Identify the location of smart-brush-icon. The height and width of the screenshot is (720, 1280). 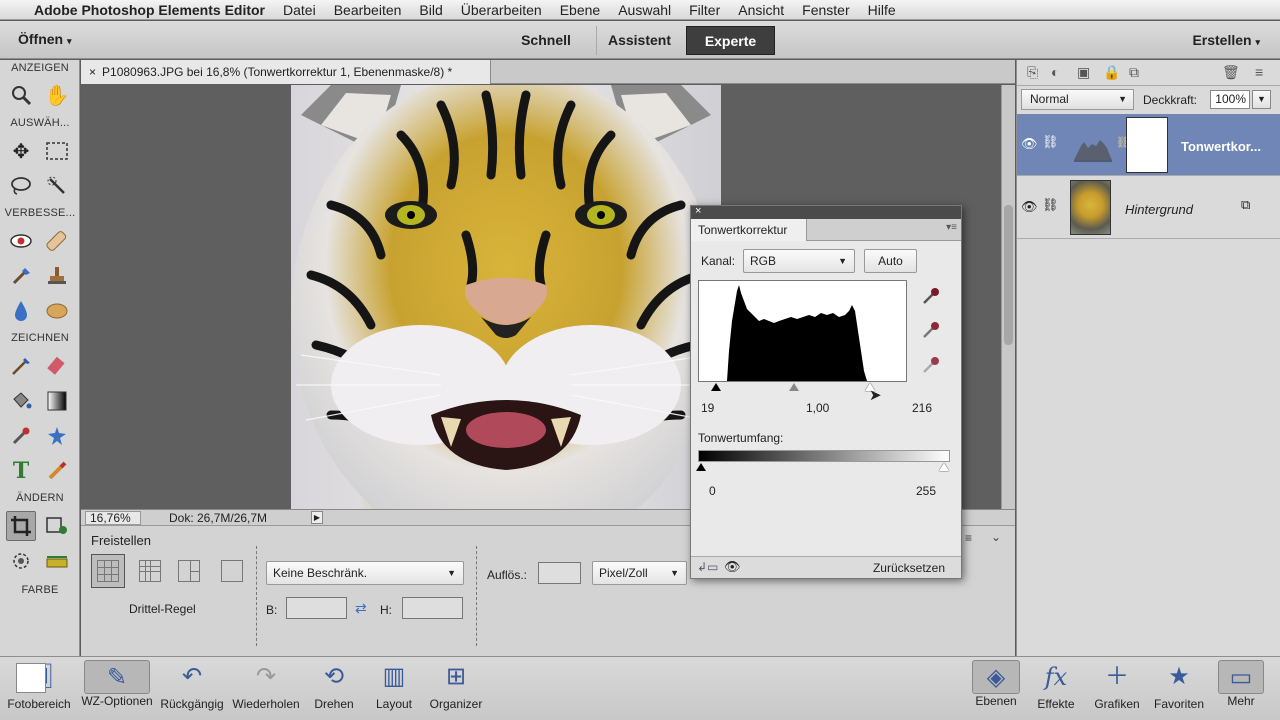
(21, 276).